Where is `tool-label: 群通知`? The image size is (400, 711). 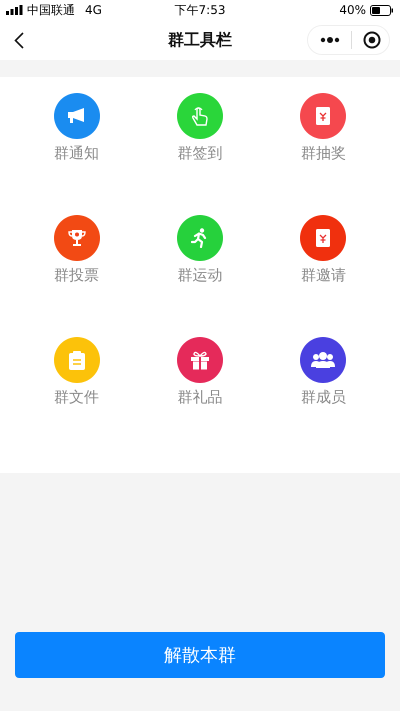
tool-label: 群通知 is located at coordinates (77, 153).